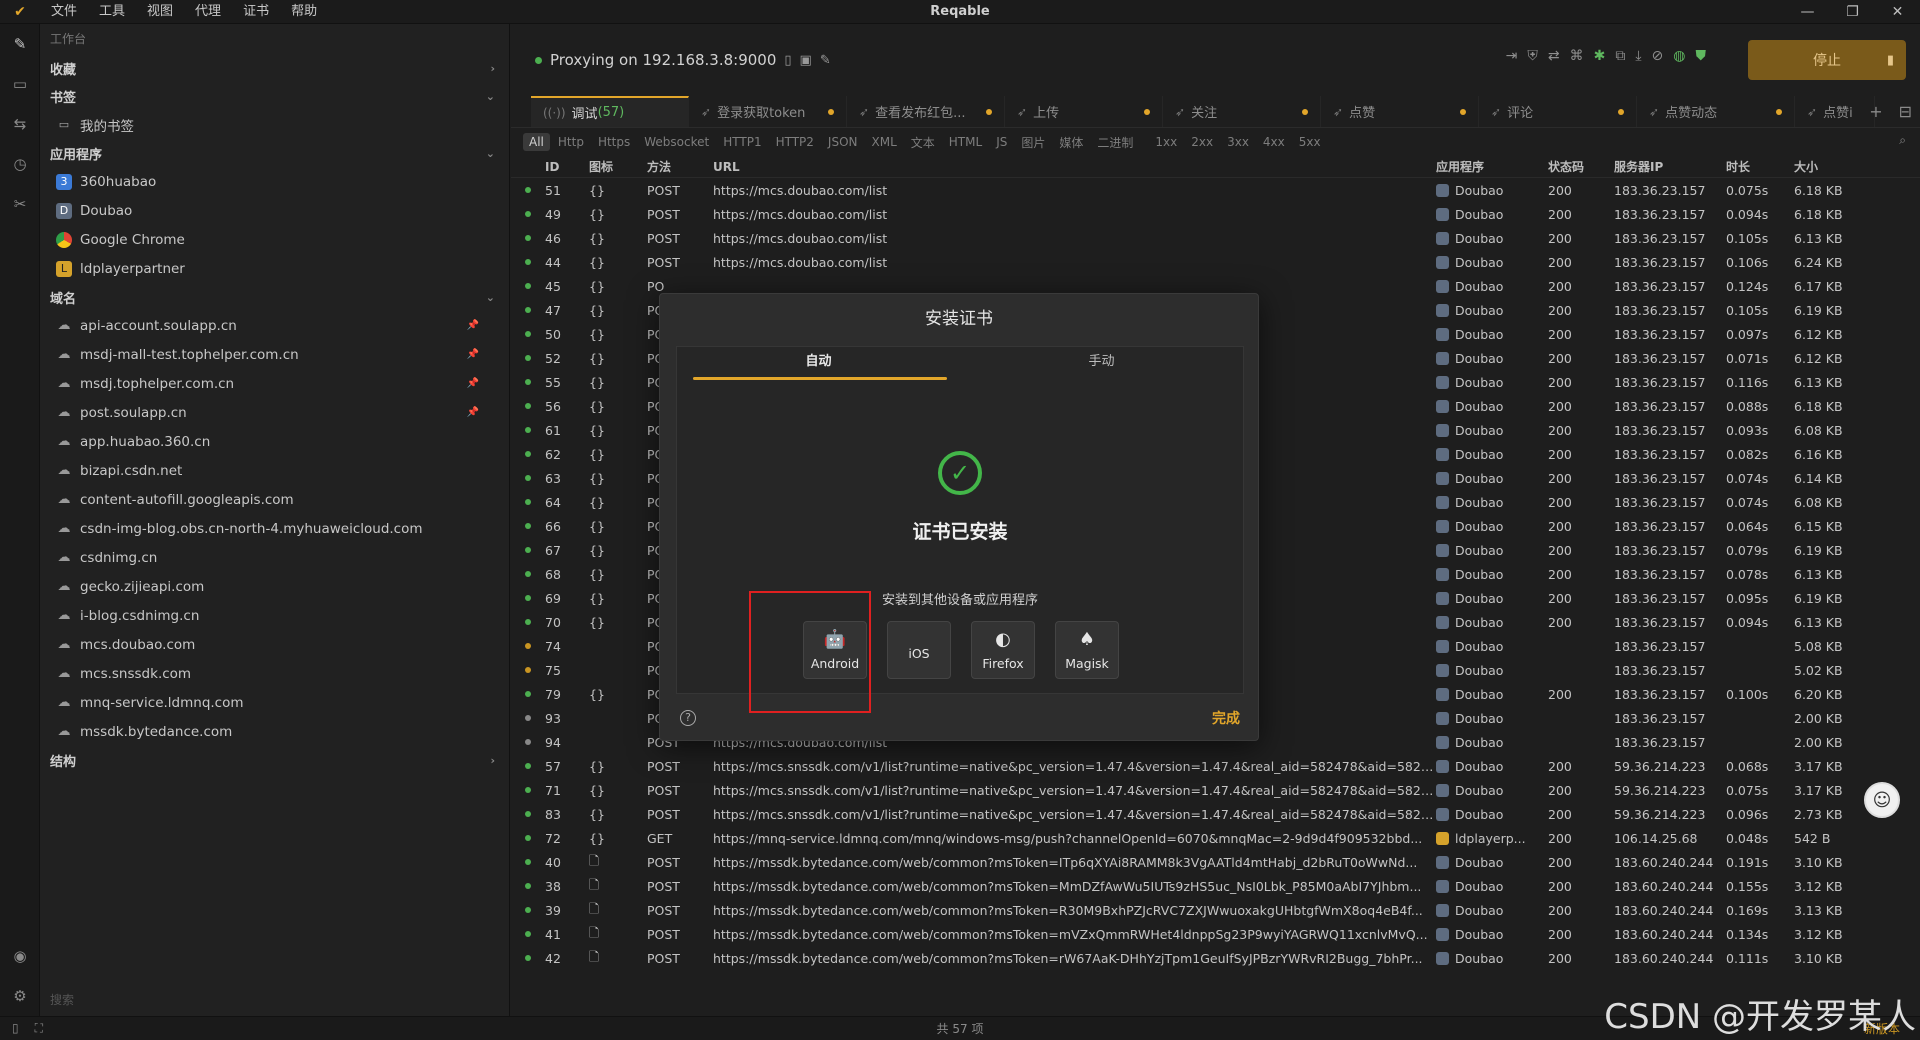  Describe the element at coordinates (274, 325) in the screenshot. I see `sidebar-item-domain: ☁ api-account.soulapp.cn 📌` at that location.